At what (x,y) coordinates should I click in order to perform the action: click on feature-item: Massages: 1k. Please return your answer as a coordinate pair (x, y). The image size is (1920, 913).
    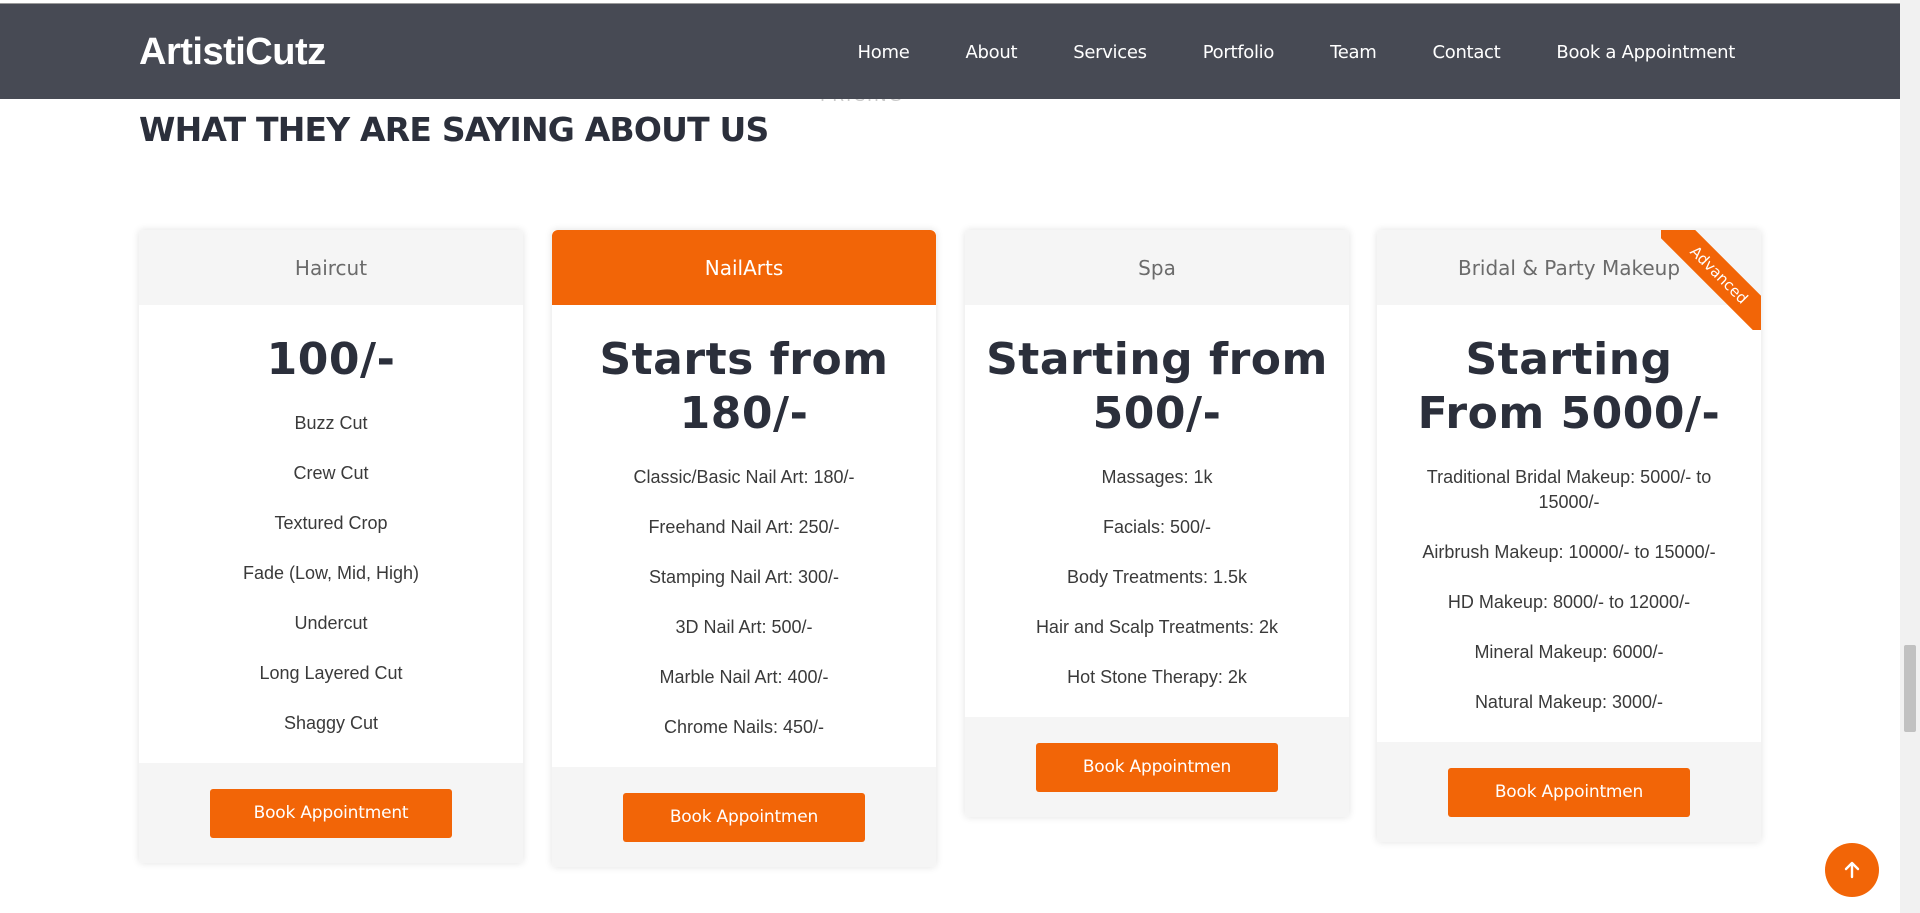
    Looking at the image, I should click on (1157, 477).